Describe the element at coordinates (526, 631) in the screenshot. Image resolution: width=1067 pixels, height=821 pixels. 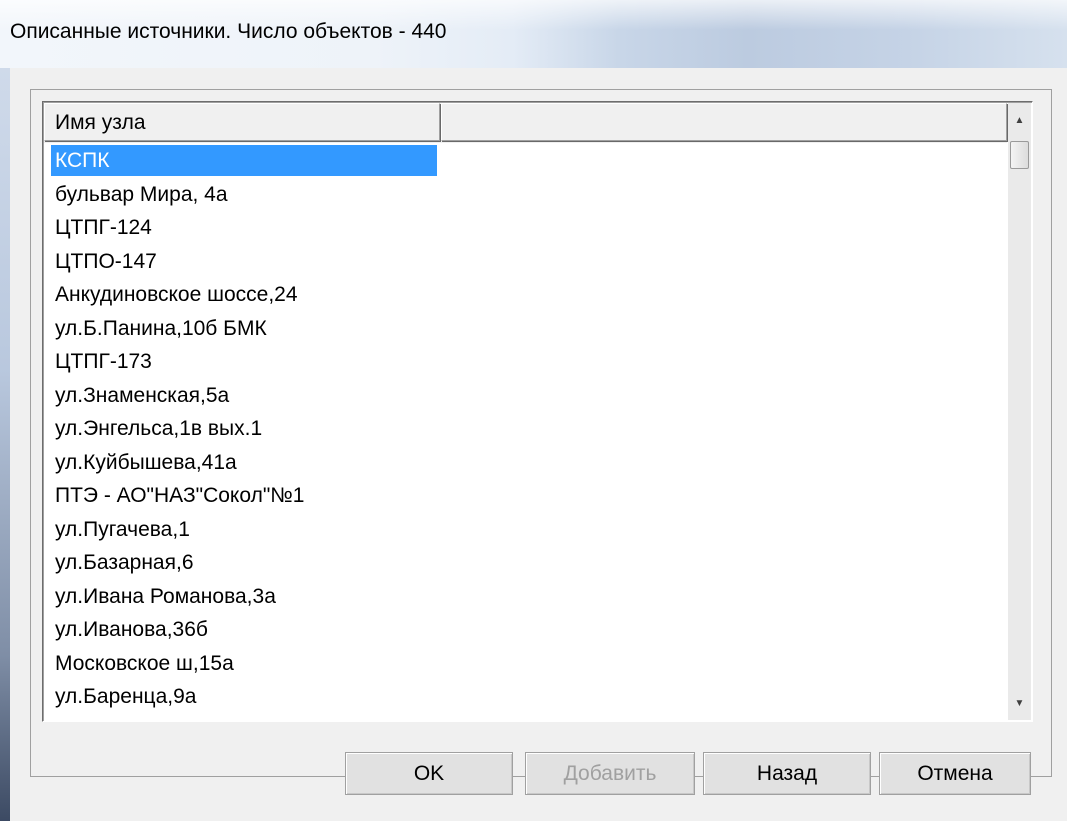
I see `list-item: ул.Иванова,36б` at that location.